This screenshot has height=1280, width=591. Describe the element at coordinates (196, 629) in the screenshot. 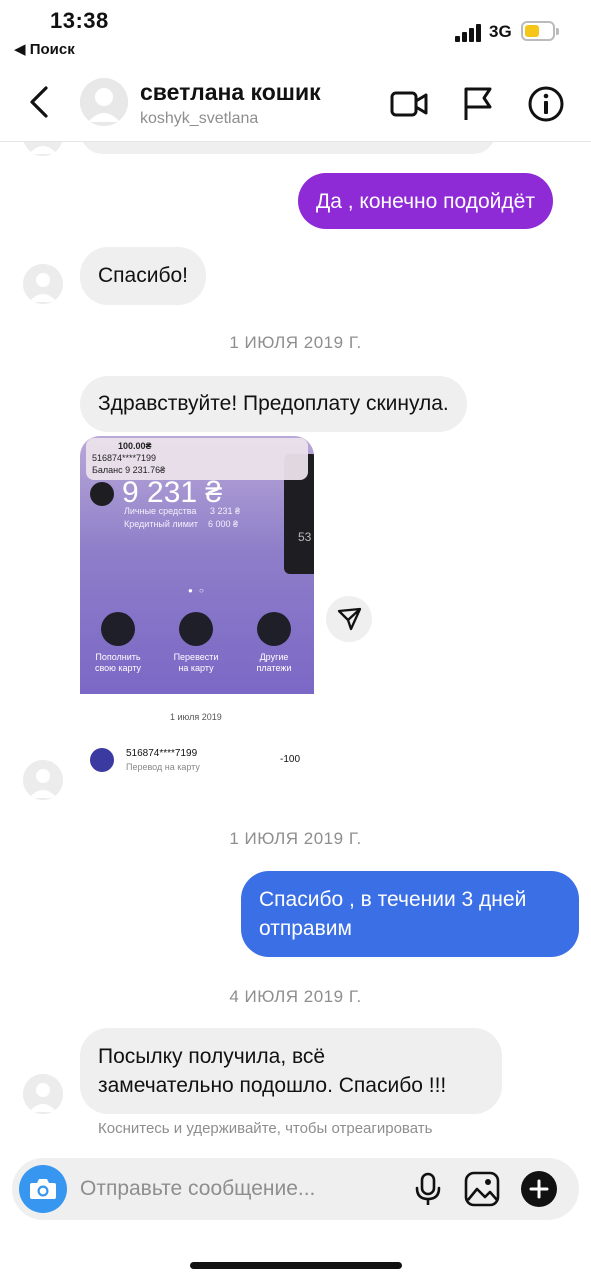

I see `card-transfer-icon` at that location.